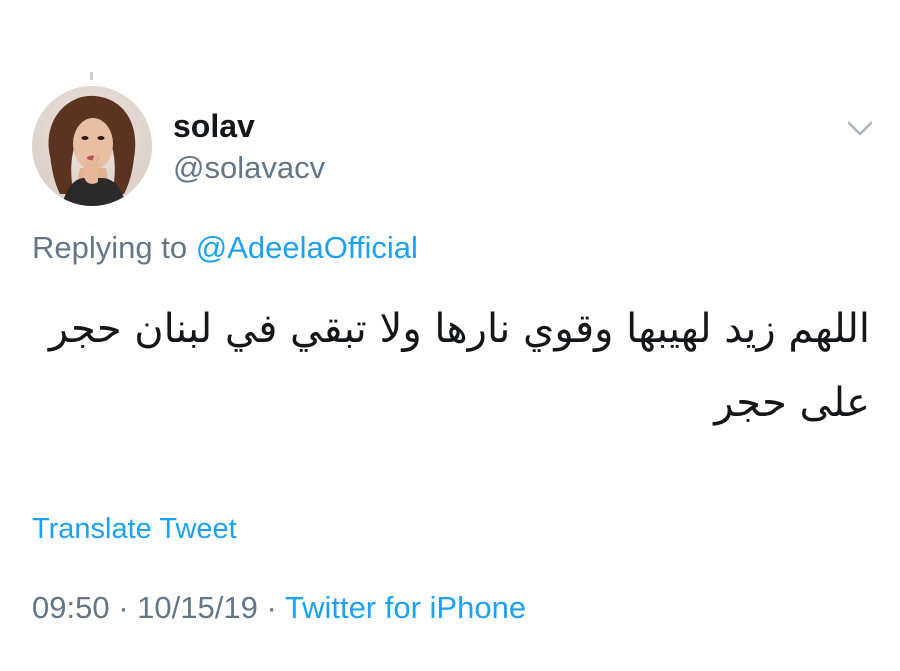  I want to click on divider, so click(91, 76).